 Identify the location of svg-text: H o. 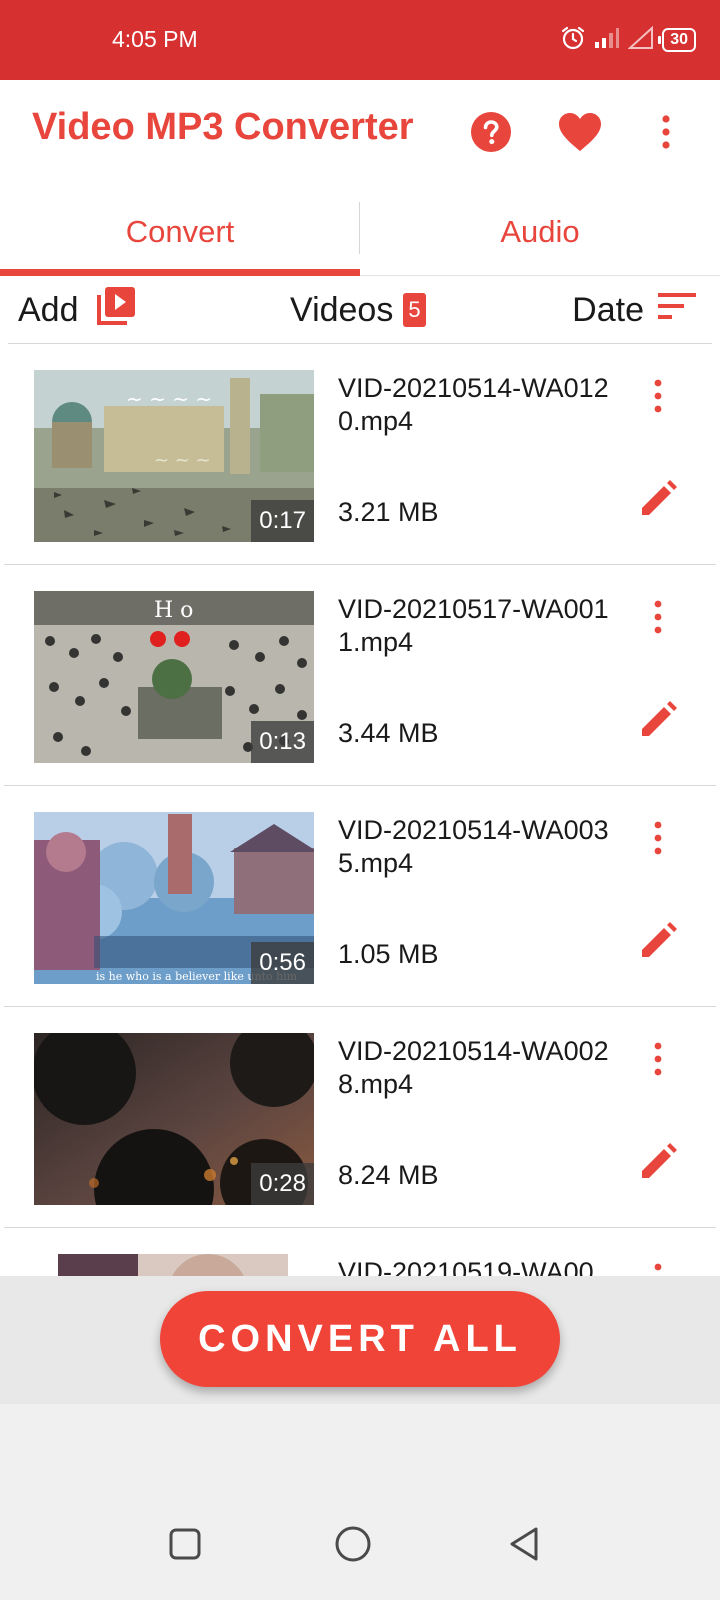
(173, 610).